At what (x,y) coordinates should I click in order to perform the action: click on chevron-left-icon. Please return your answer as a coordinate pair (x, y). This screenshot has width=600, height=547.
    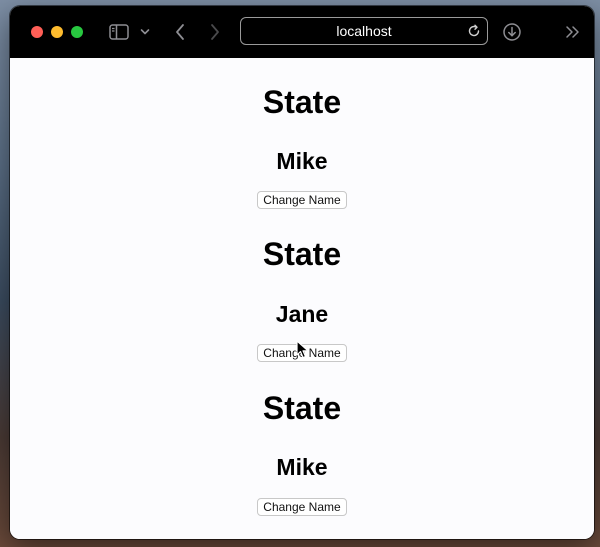
    Looking at the image, I should click on (180, 32).